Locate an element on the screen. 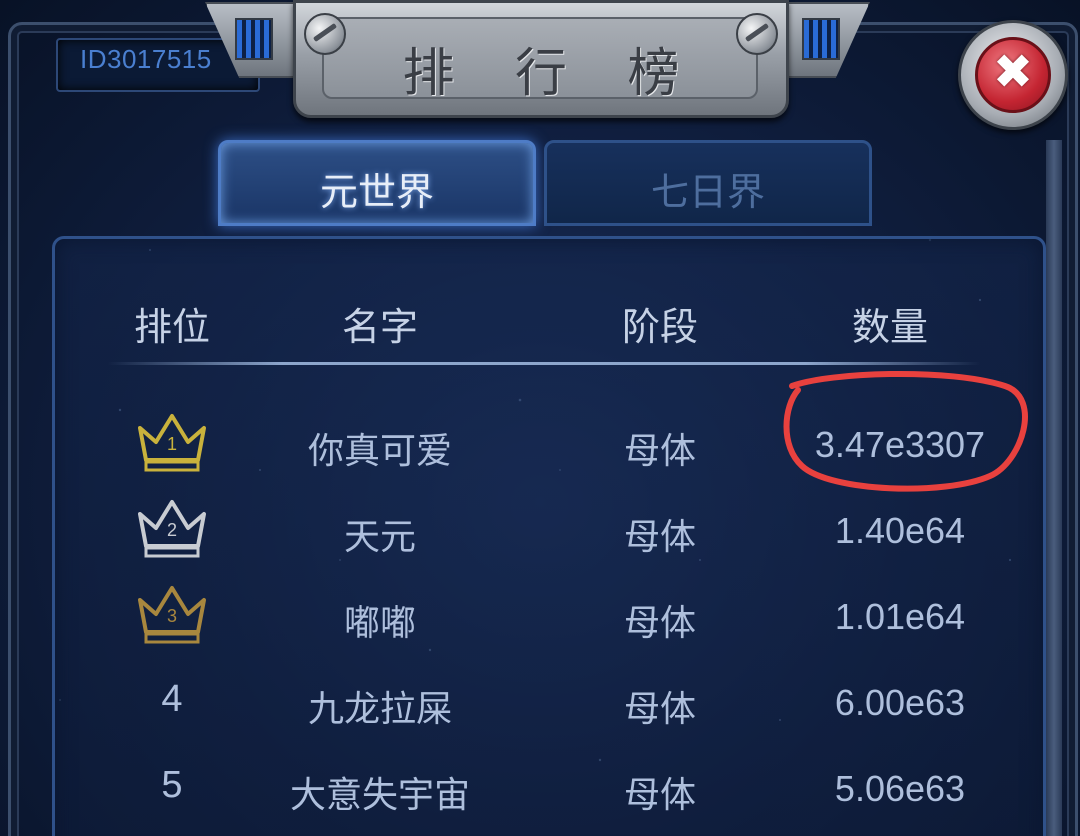 The width and height of the screenshot is (1080, 836). close-button: ✖ is located at coordinates (1013, 75).